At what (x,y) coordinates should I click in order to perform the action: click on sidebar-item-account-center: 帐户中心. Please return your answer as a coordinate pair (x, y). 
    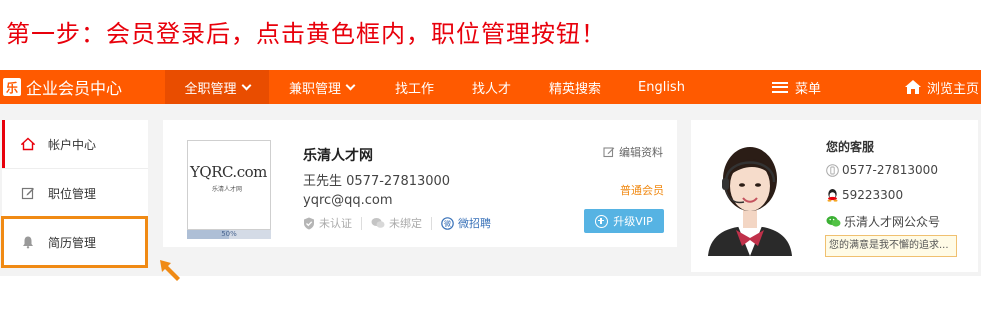
    Looking at the image, I should click on (75, 144).